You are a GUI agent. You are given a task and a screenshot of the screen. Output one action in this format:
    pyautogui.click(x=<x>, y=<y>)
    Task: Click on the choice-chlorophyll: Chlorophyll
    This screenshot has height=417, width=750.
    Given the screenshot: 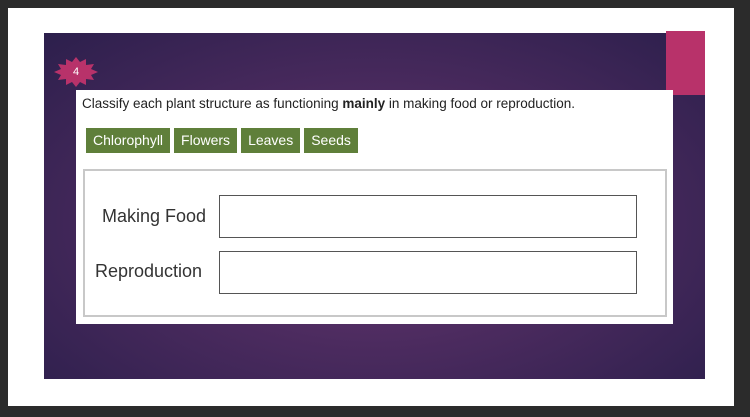 What is the action you would take?
    pyautogui.click(x=128, y=140)
    